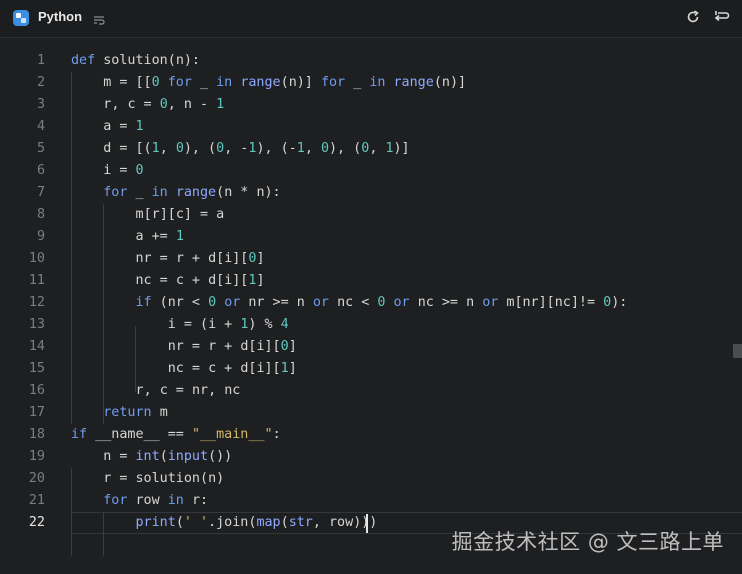 The image size is (742, 574). Describe the element at coordinates (29, 292) in the screenshot. I see `line-number-gutter: 1 2 3 4 5 6 7 8 9 10 11 12 13 14 15 16 17 18 19 20 21 22` at that location.